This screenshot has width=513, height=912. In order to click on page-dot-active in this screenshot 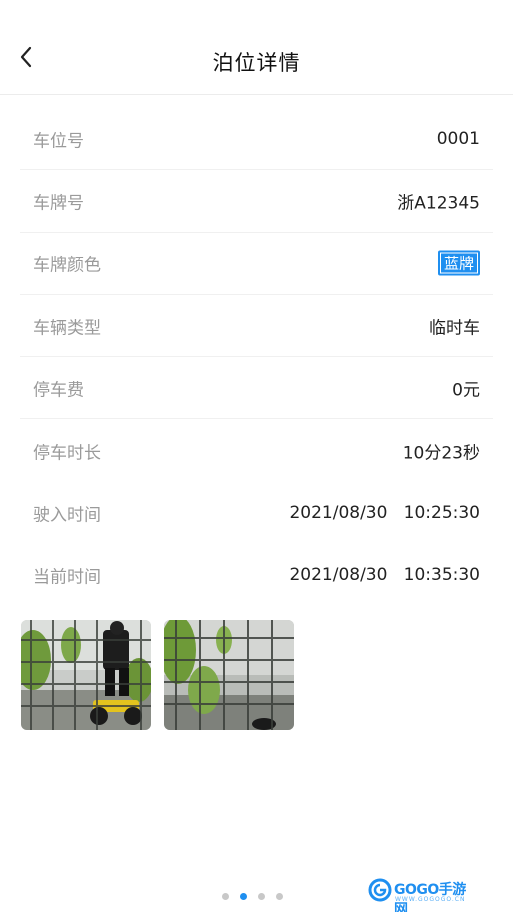, I will do `click(243, 896)`.